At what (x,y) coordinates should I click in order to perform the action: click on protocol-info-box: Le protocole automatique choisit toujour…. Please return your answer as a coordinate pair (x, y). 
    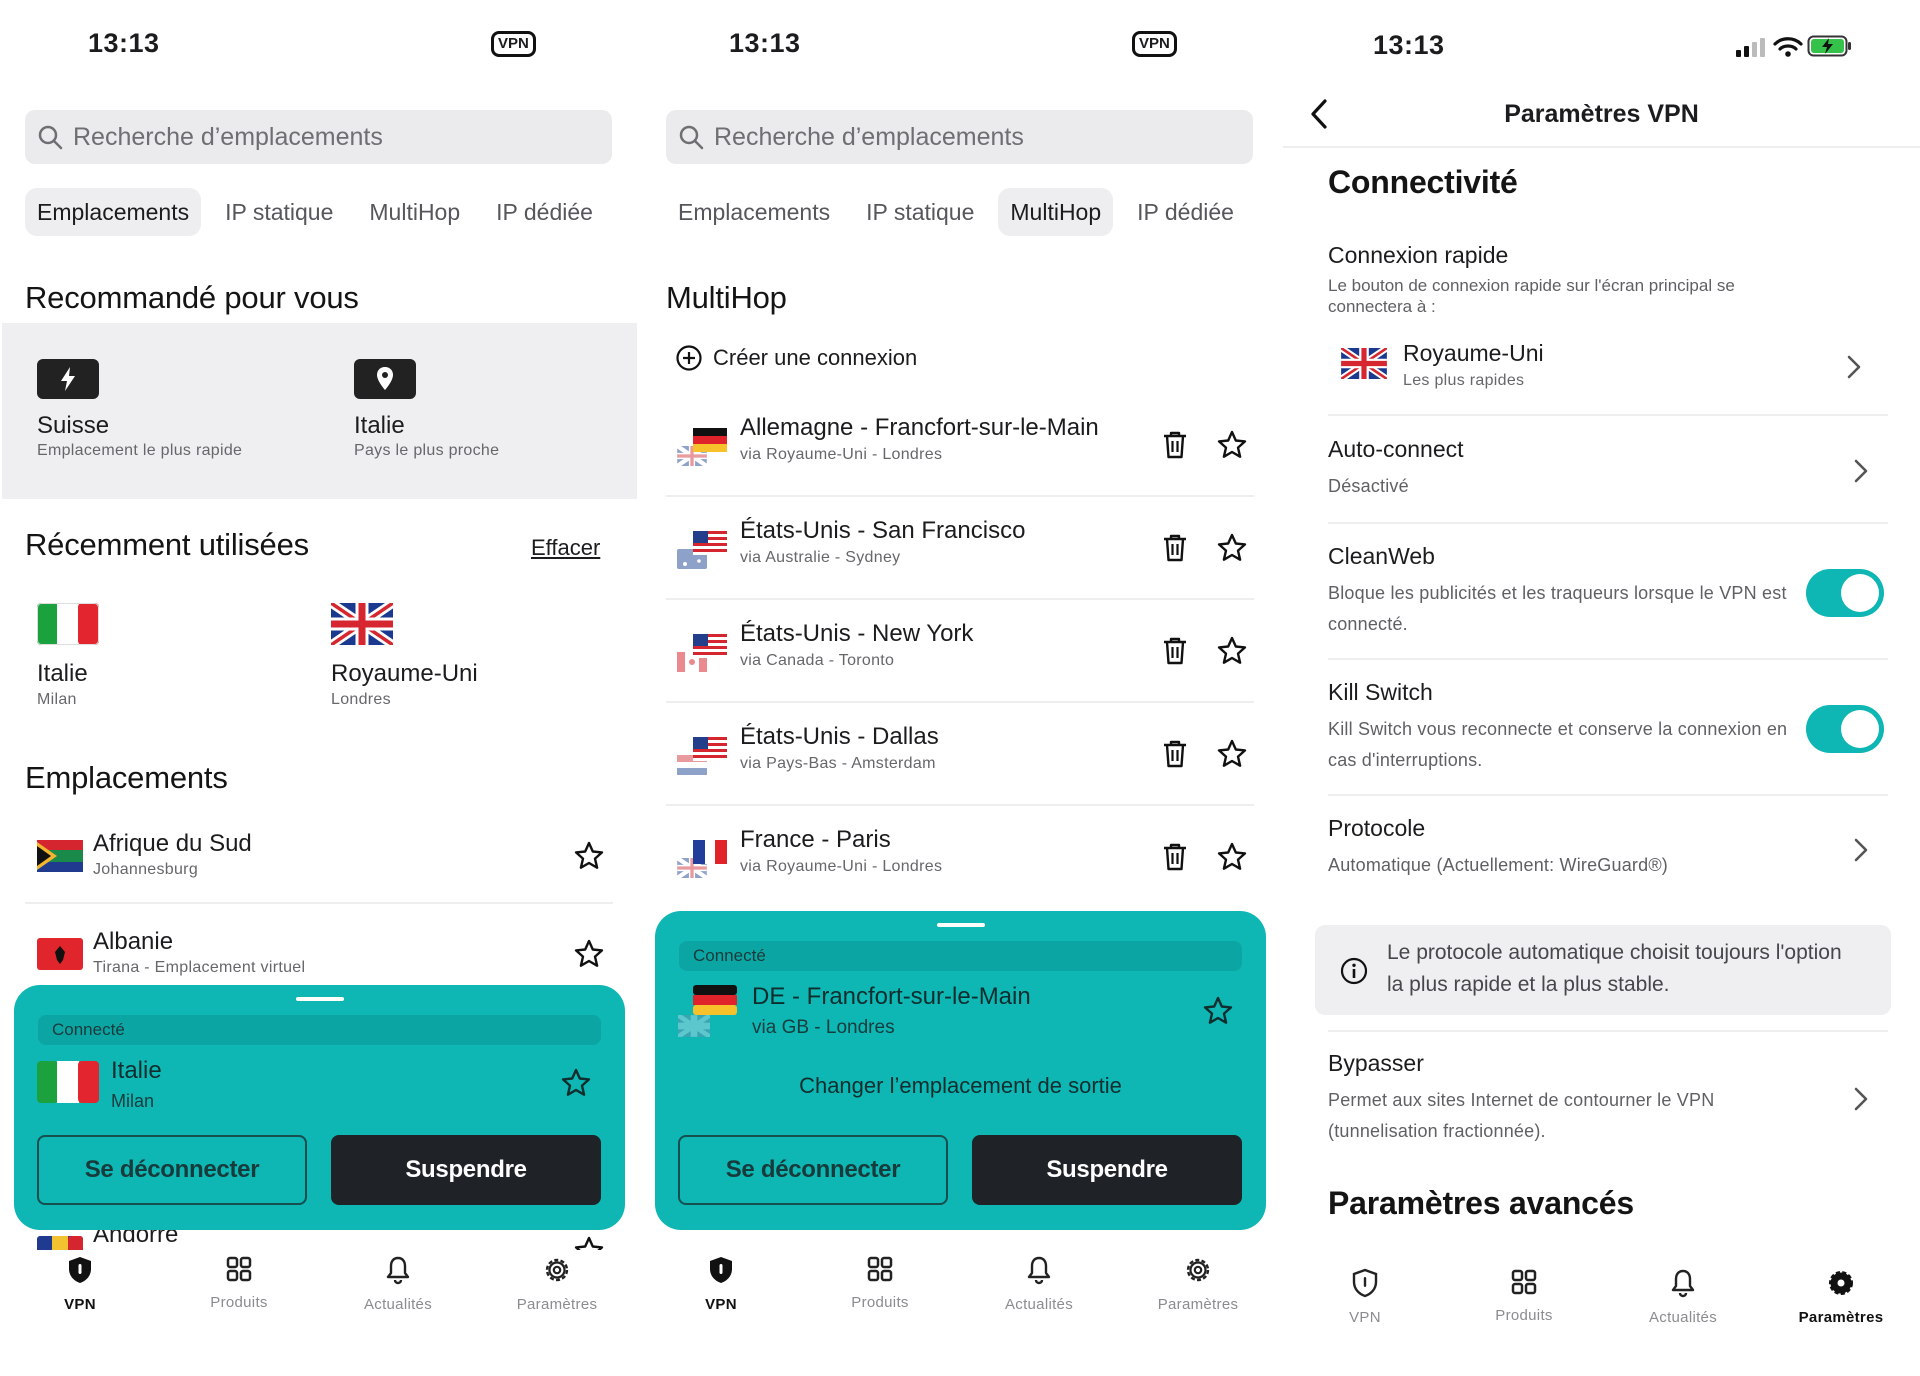
    Looking at the image, I should click on (1603, 970).